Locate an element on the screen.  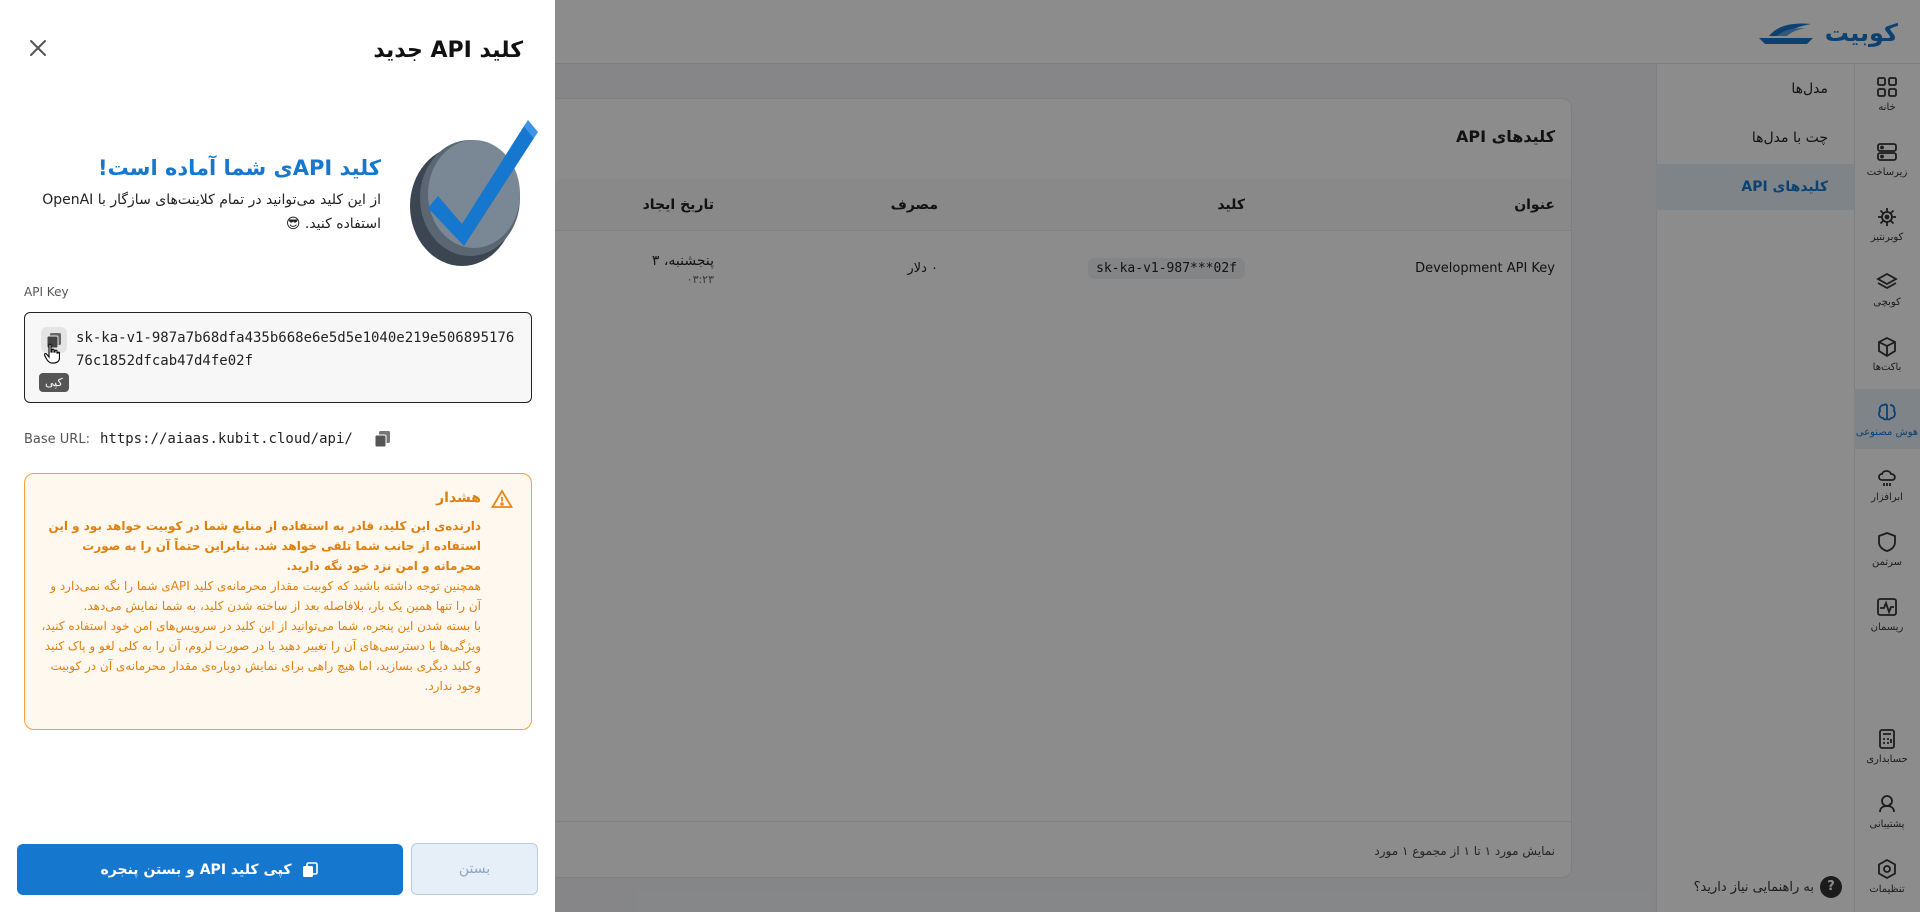
copy-and-close-button: کپی کلید API و بستن پنجره is located at coordinates (210, 869).